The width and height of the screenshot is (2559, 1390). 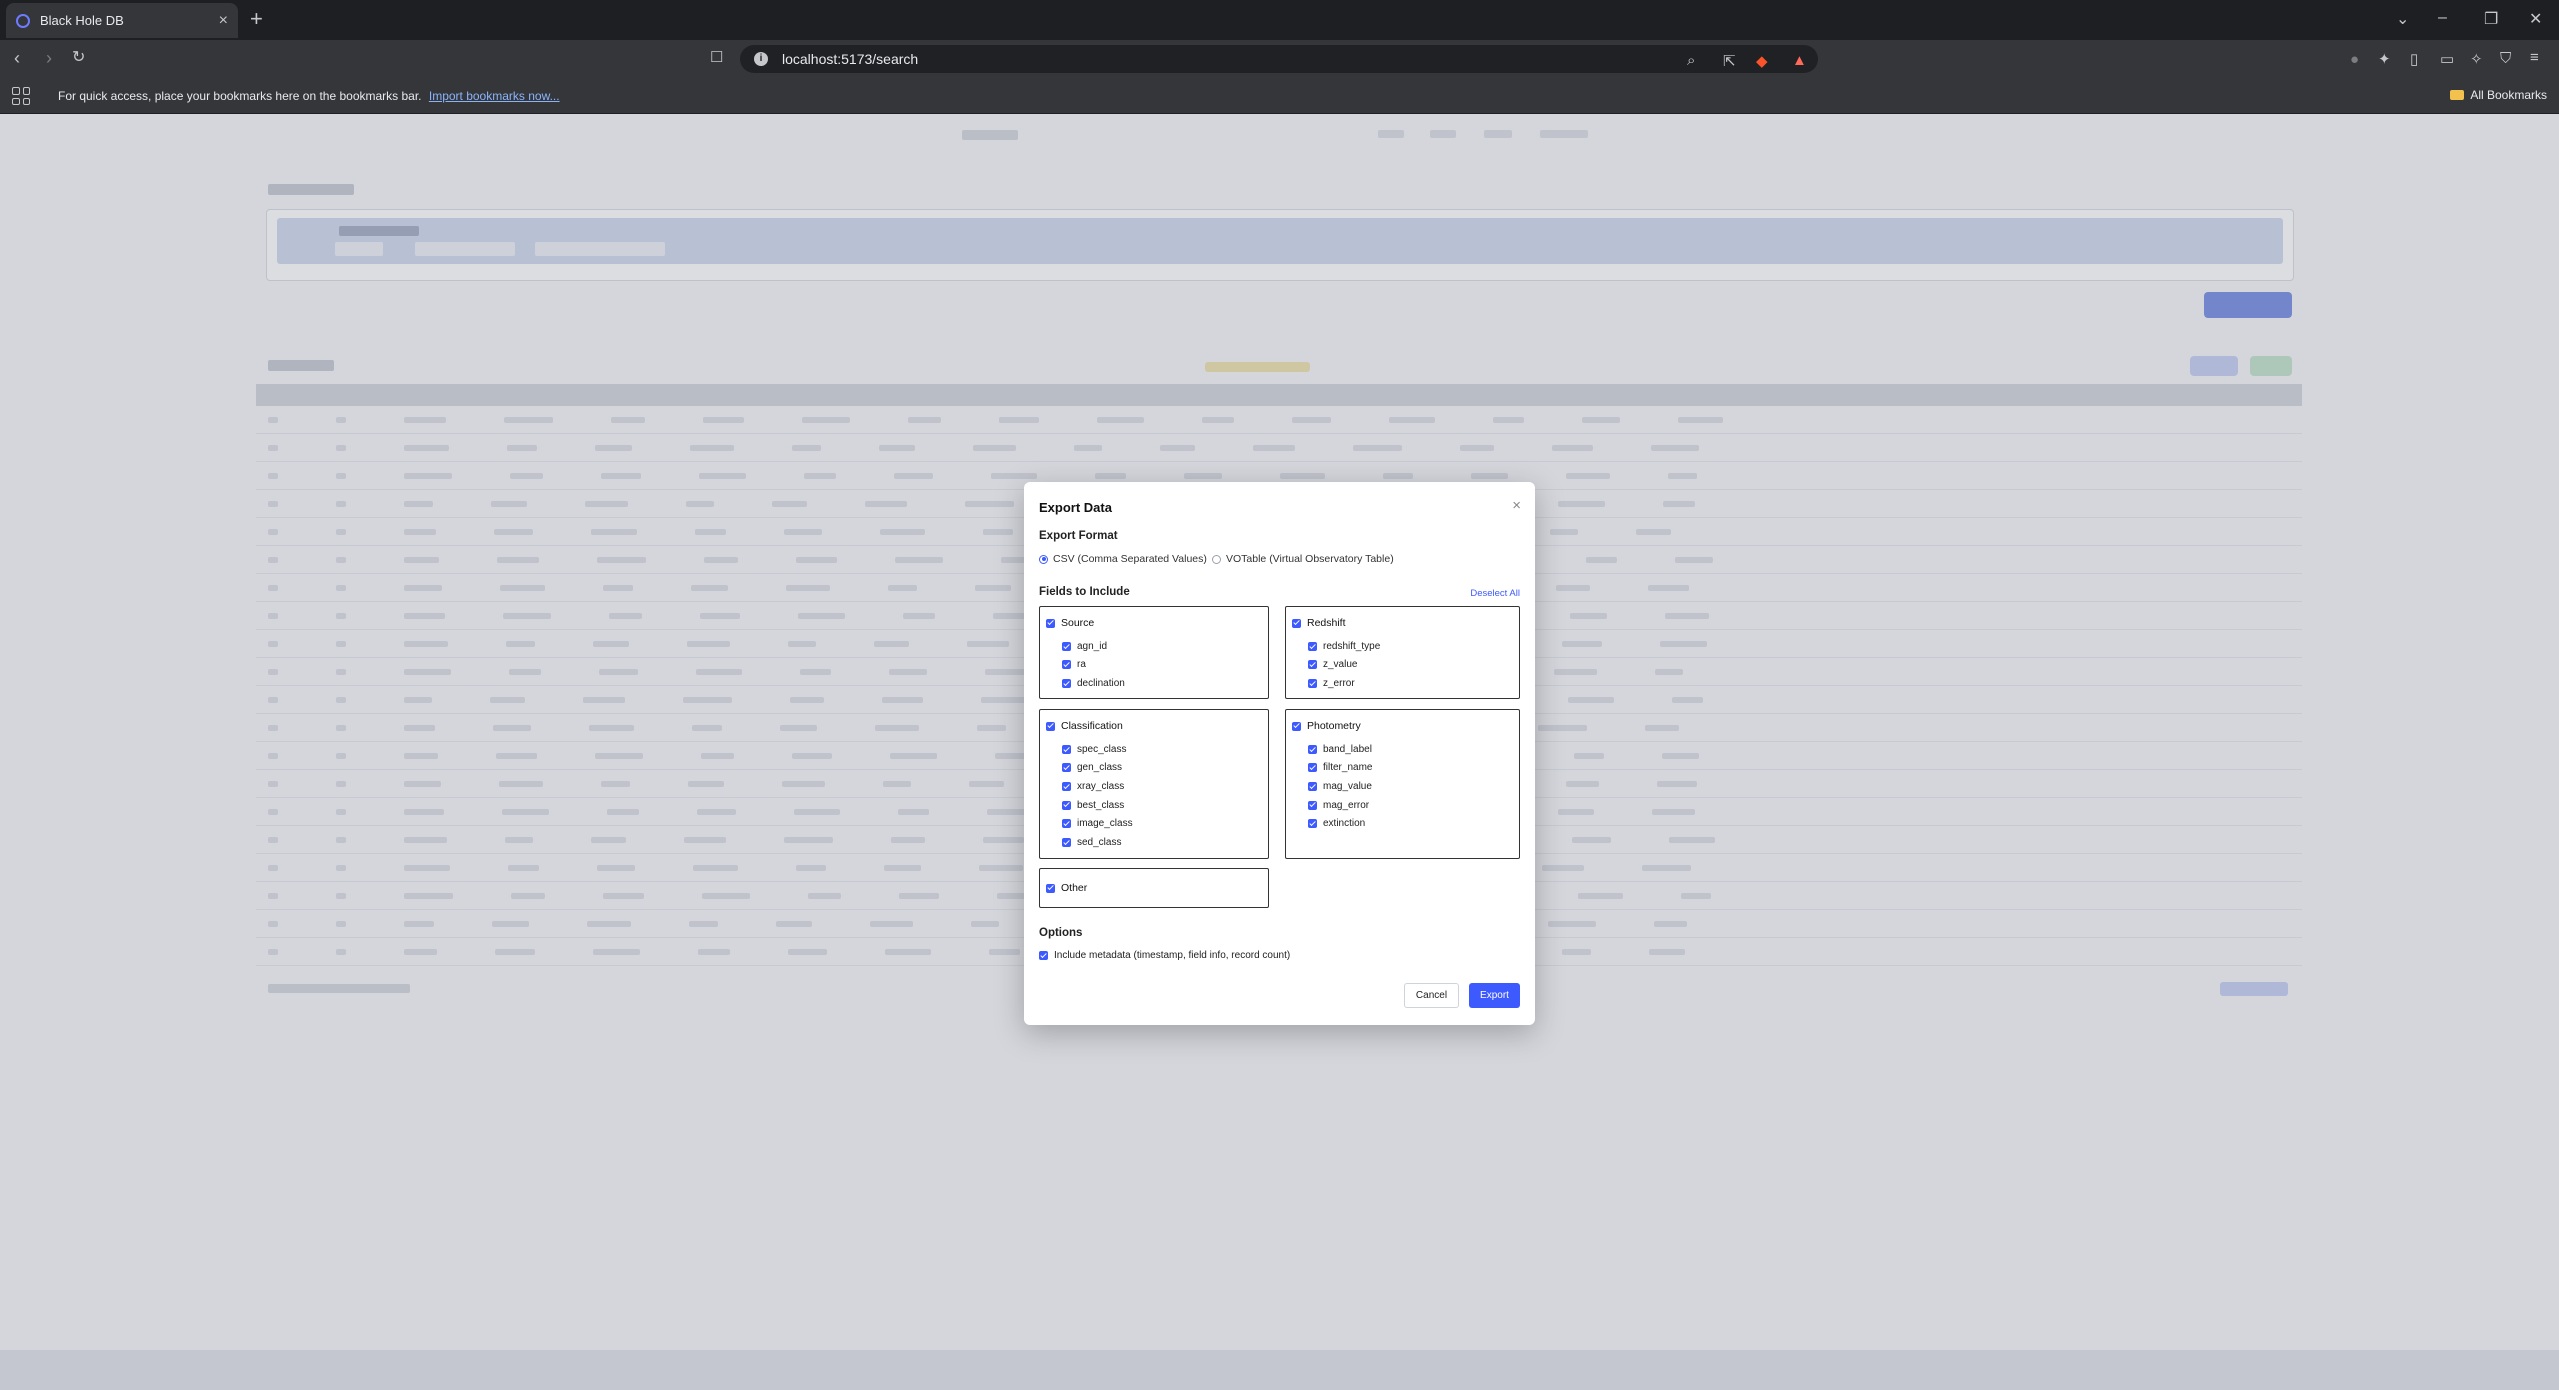 What do you see at coordinates (1097, 749) in the screenshot?
I see `field-spec-class: spec_class` at bounding box center [1097, 749].